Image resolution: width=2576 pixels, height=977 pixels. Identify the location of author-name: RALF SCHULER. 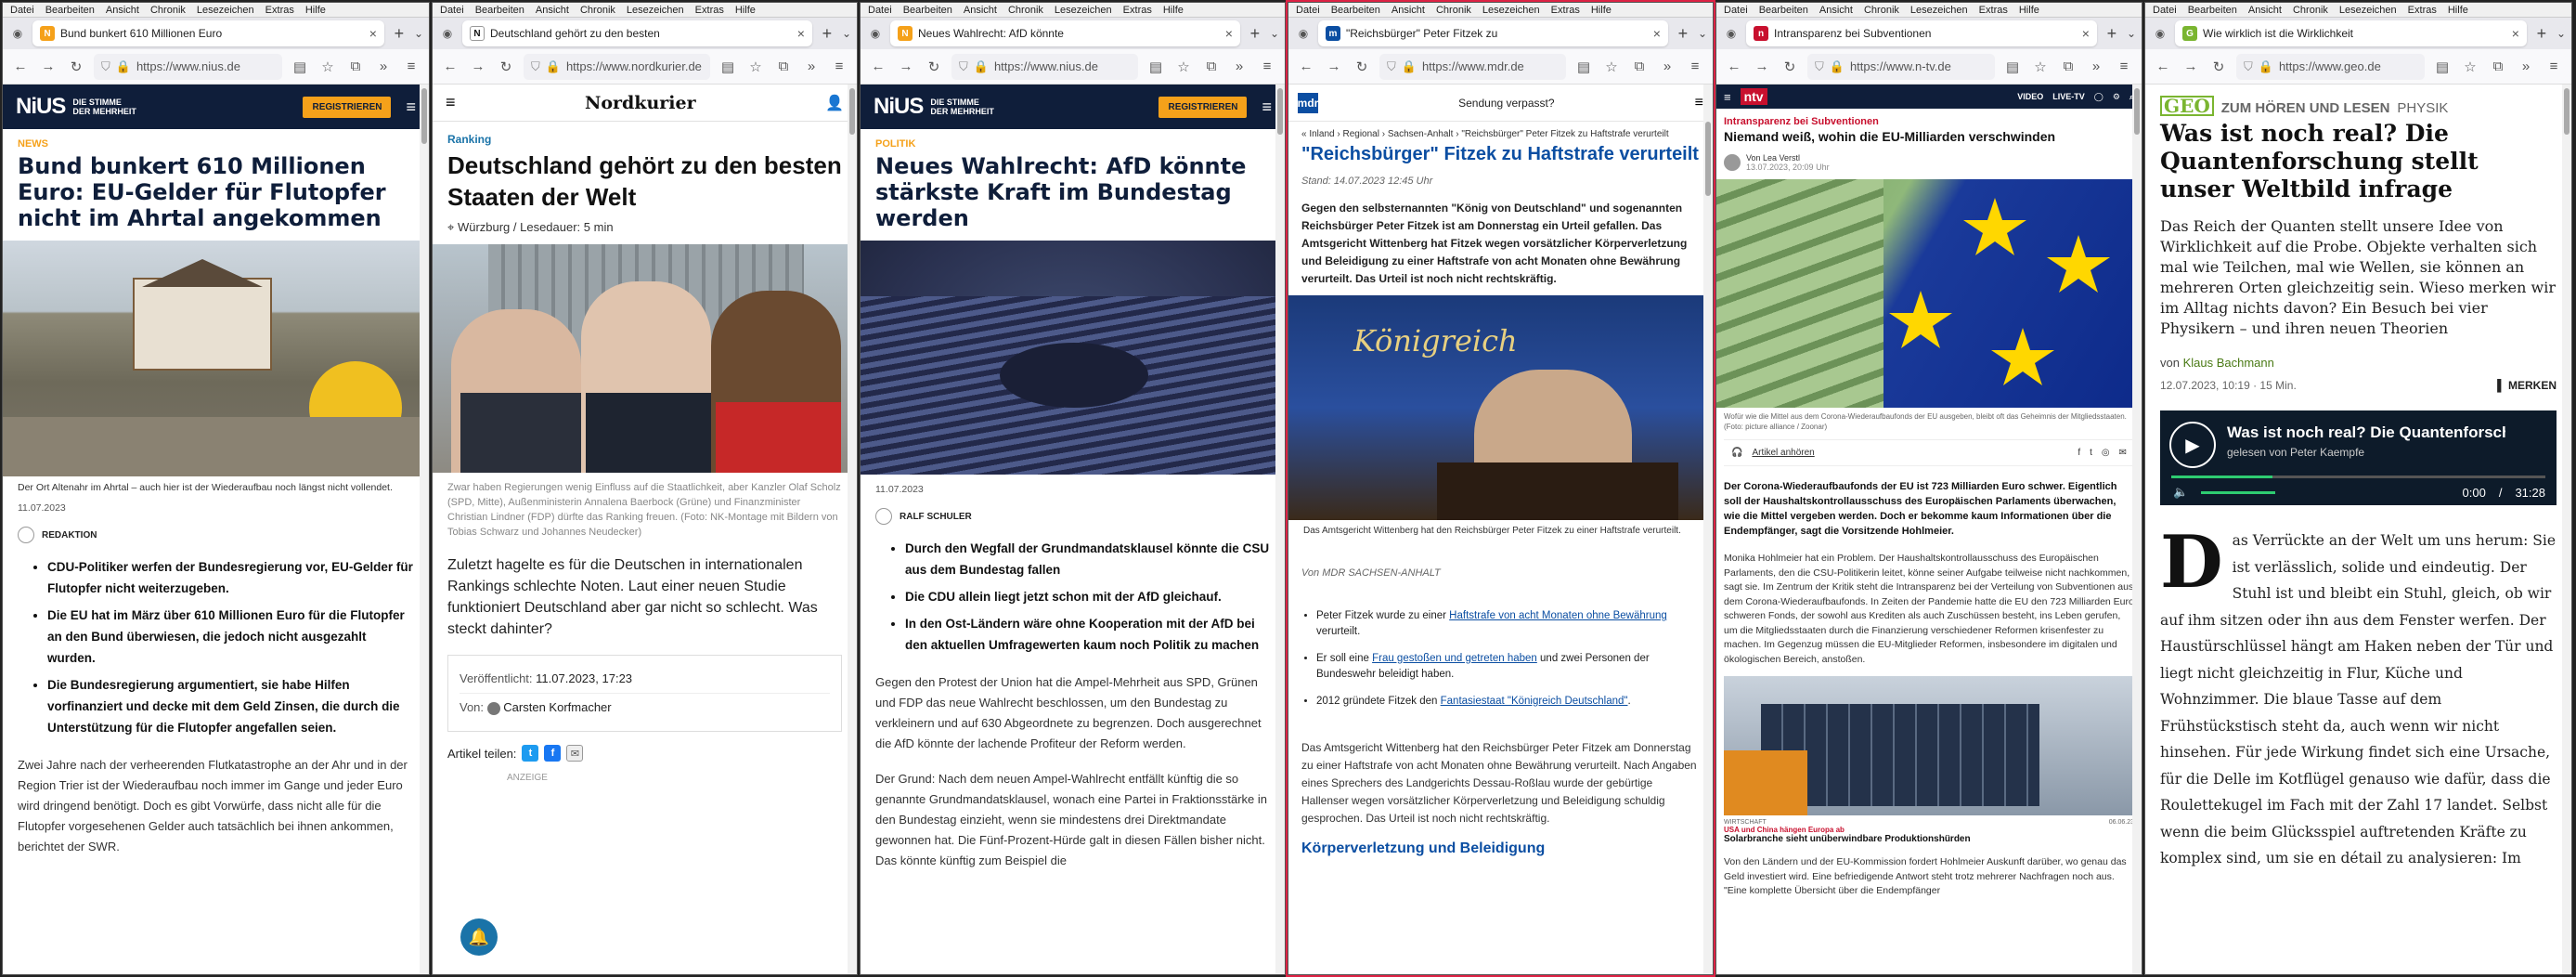
(936, 517).